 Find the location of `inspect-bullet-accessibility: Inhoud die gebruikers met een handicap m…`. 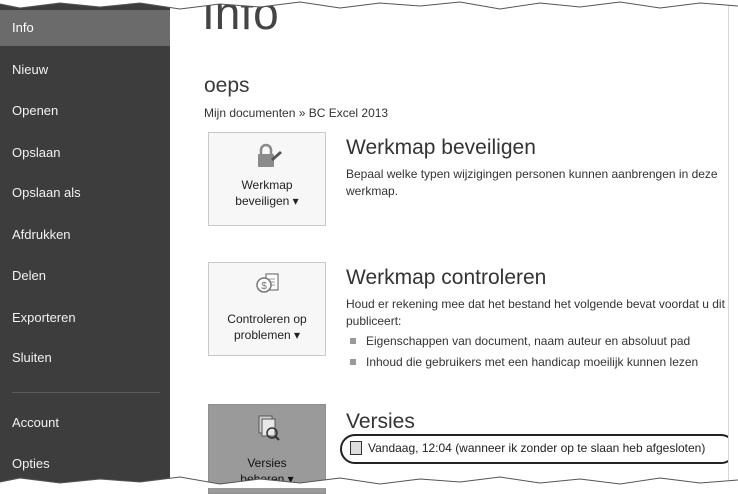

inspect-bullet-accessibility: Inhoud die gebruikers met een handicap m… is located at coordinates (524, 362).